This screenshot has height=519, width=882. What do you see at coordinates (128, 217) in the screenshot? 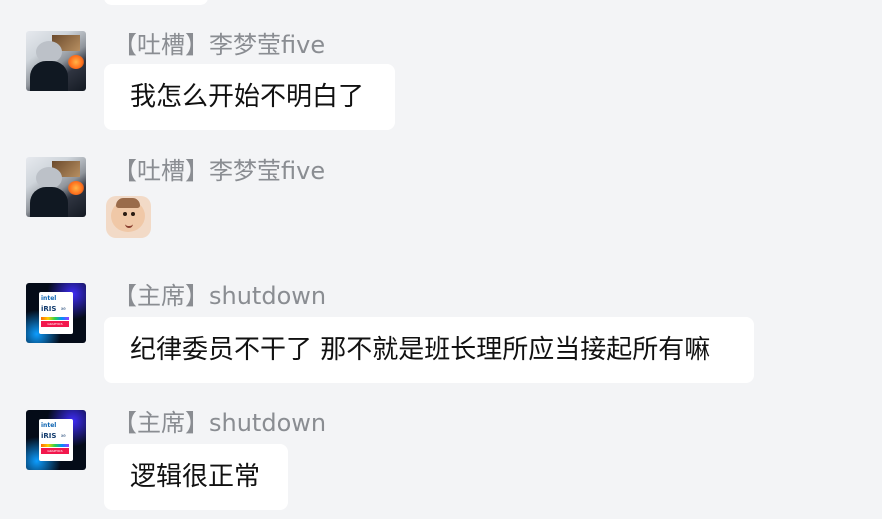
I see `baby-face-sticker-icon` at bounding box center [128, 217].